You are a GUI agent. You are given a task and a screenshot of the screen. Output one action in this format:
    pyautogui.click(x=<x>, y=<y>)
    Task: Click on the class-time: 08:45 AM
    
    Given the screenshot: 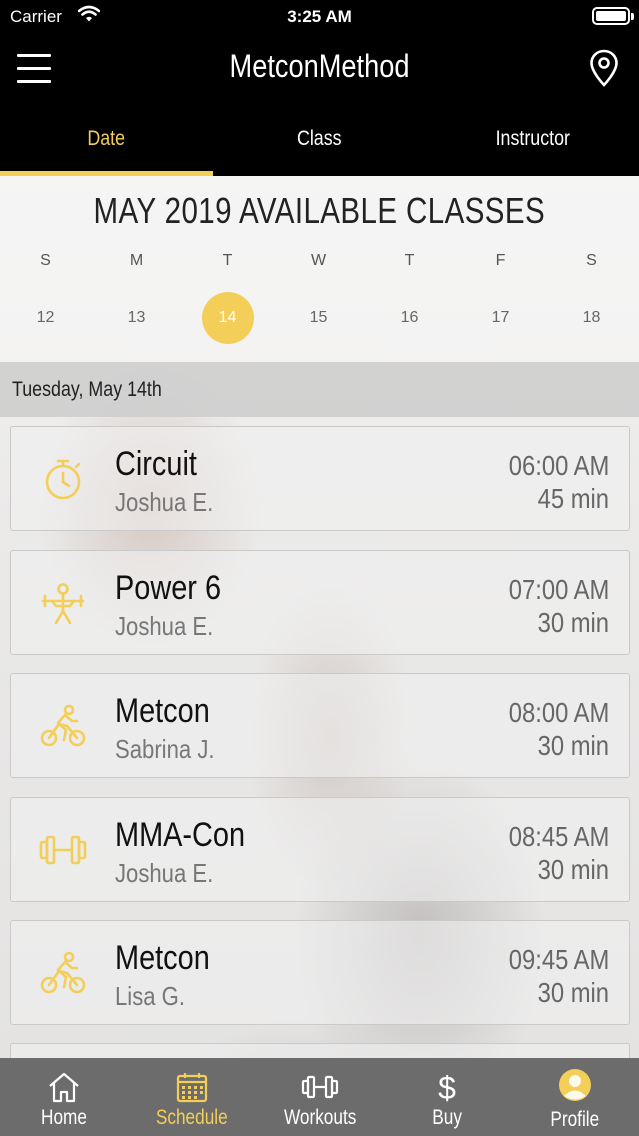 What is the action you would take?
    pyautogui.click(x=558, y=836)
    